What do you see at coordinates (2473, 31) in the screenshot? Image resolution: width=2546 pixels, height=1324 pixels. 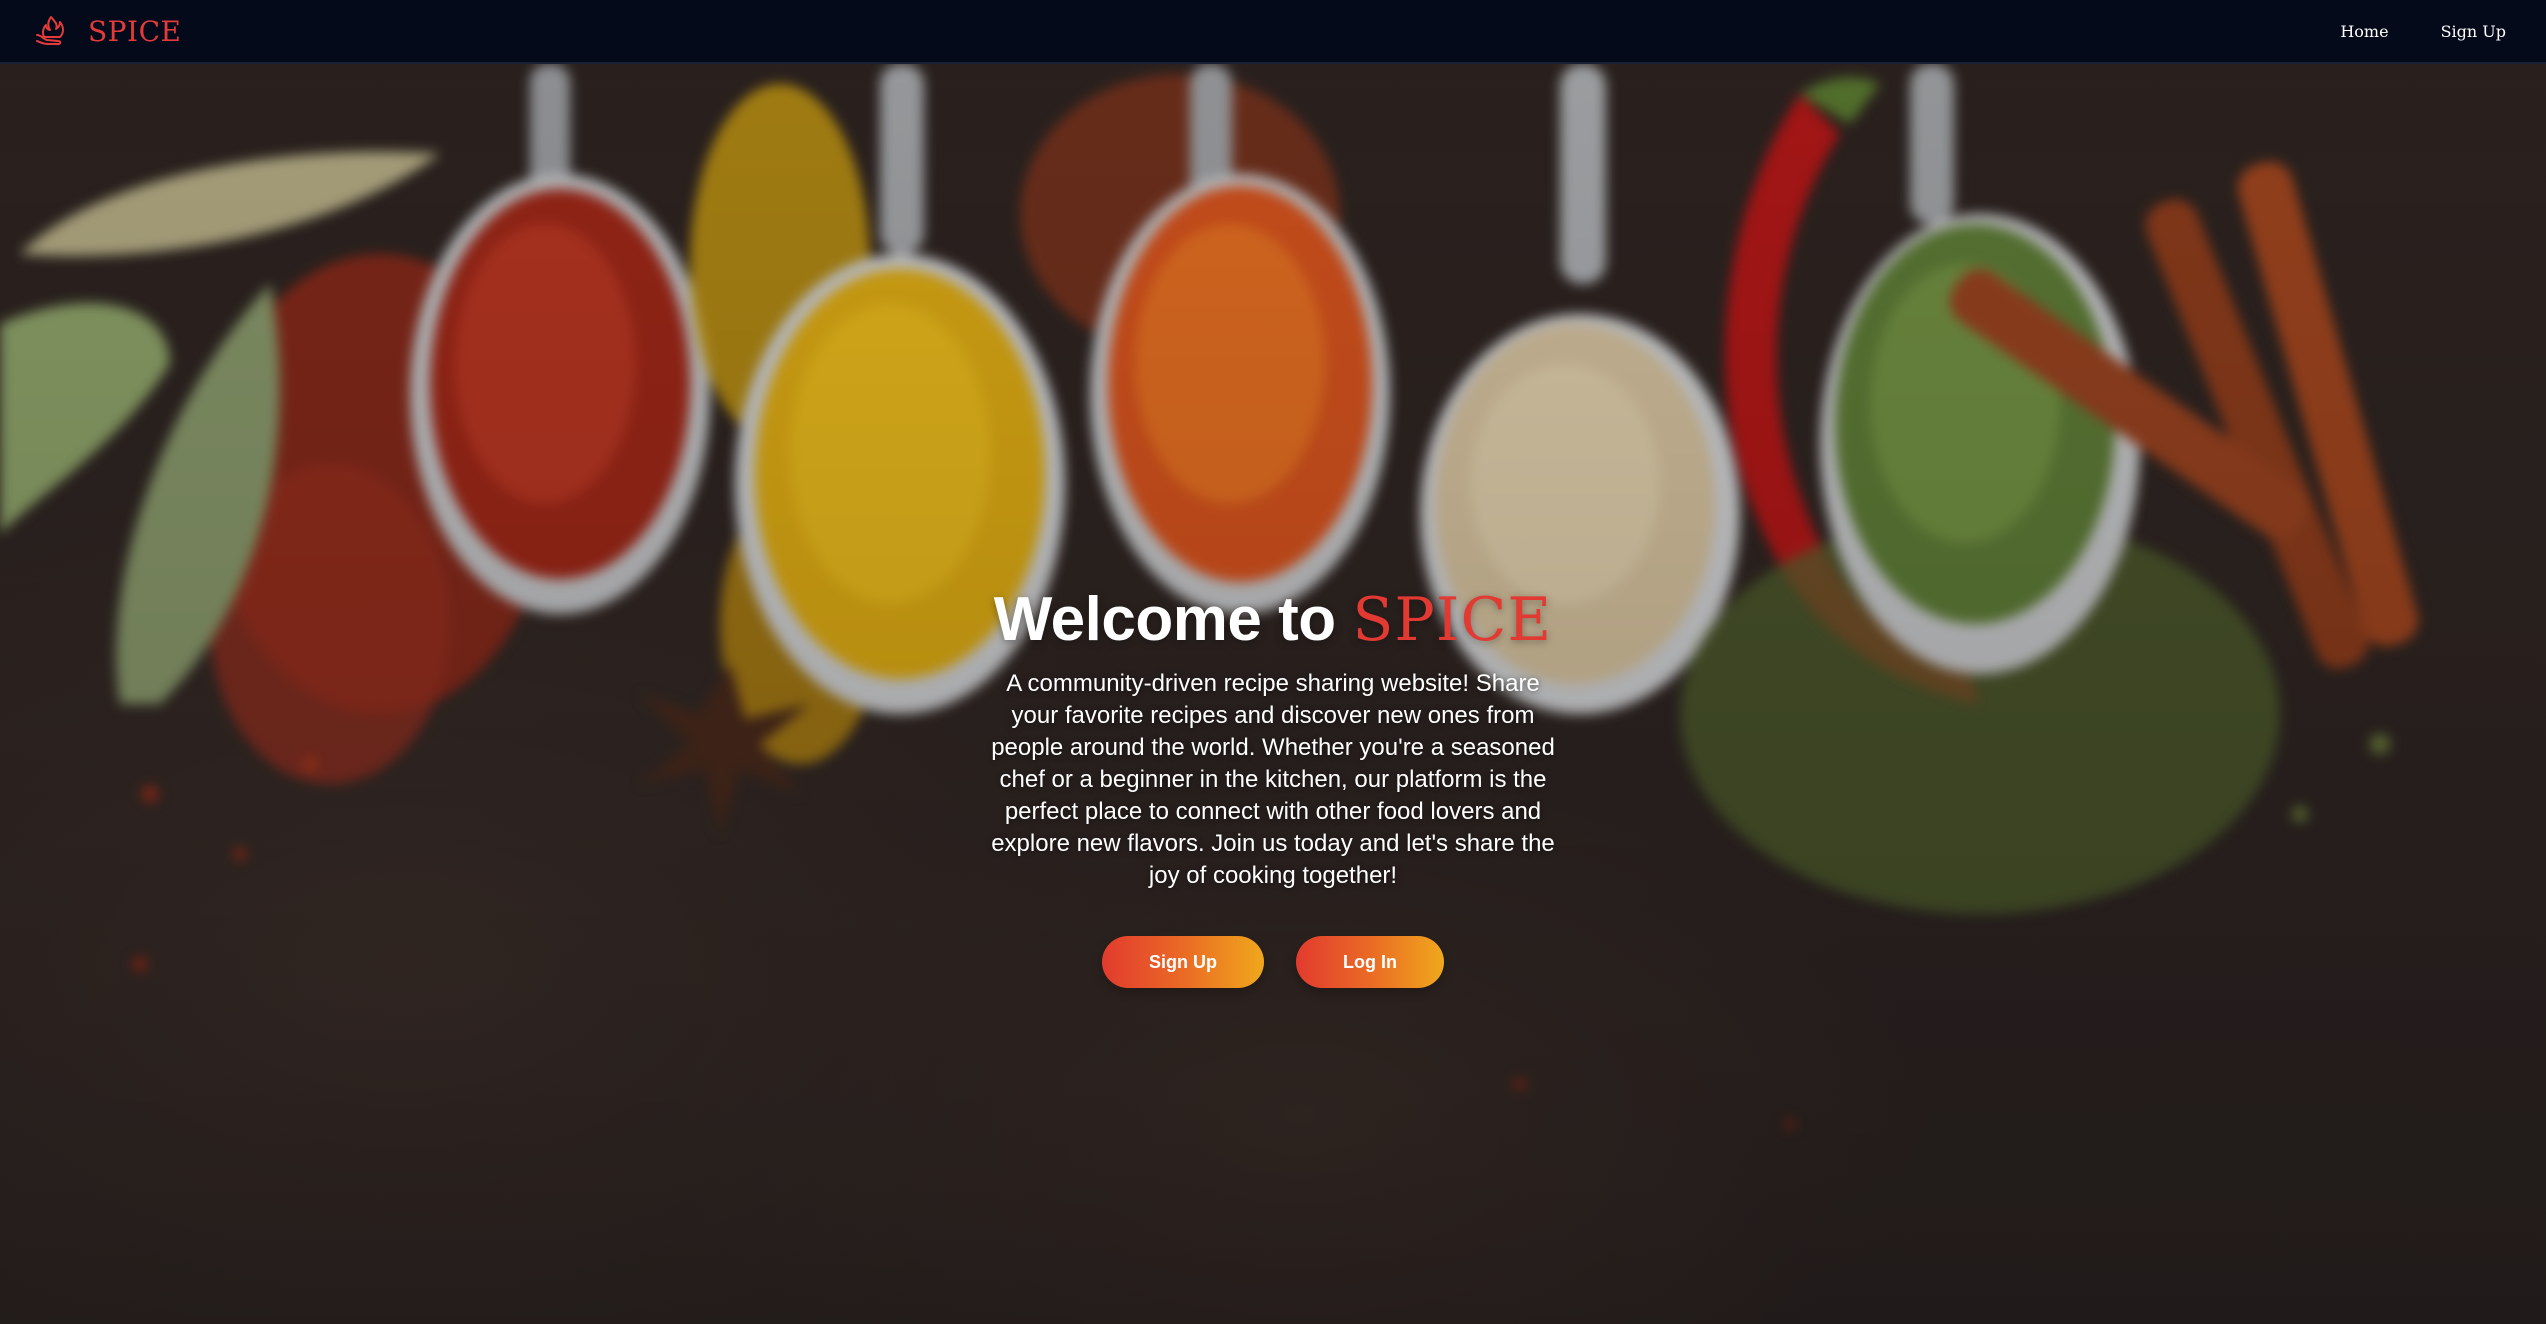 I see `nav-link-signup: Sign Up` at bounding box center [2473, 31].